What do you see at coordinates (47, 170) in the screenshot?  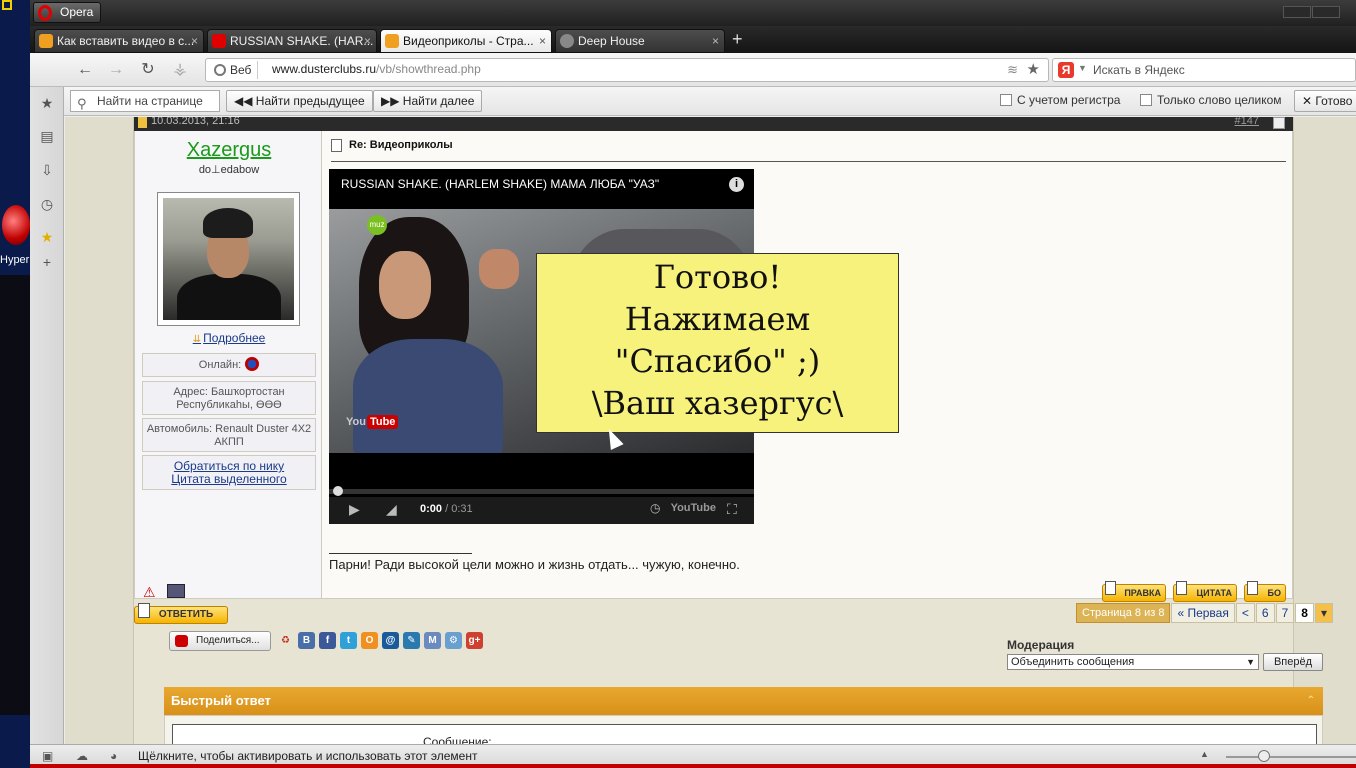 I see `downloads-icon: ⇩` at bounding box center [47, 170].